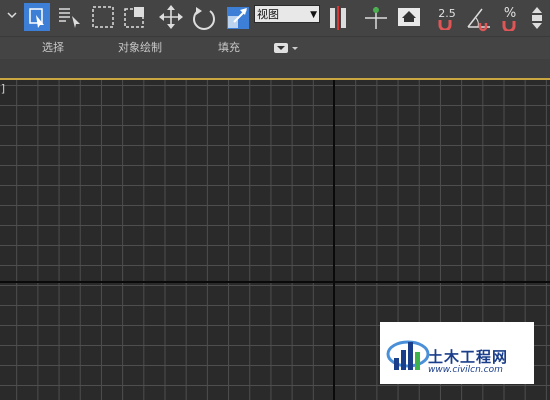 Image resolution: width=550 pixels, height=400 pixels. Describe the element at coordinates (229, 48) in the screenshot. I see `tab-populate: 填充` at that location.